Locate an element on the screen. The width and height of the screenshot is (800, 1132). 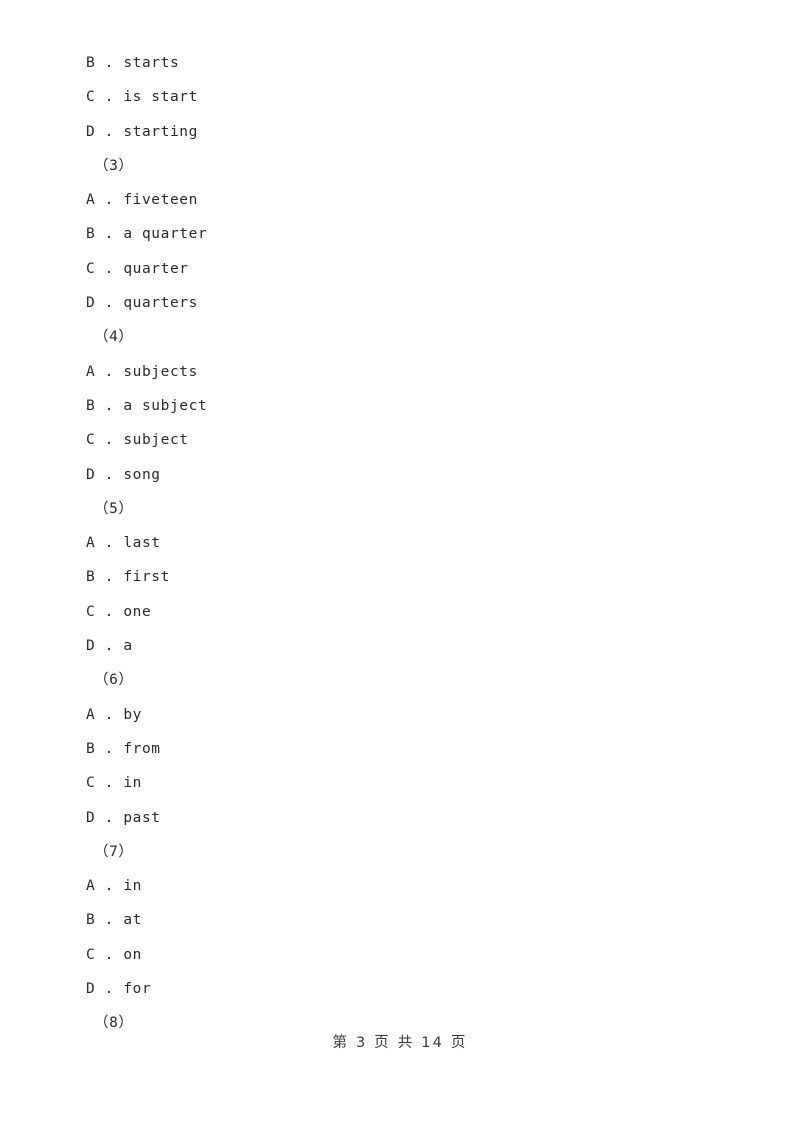
question-number: （5） is located at coordinates (114, 508).